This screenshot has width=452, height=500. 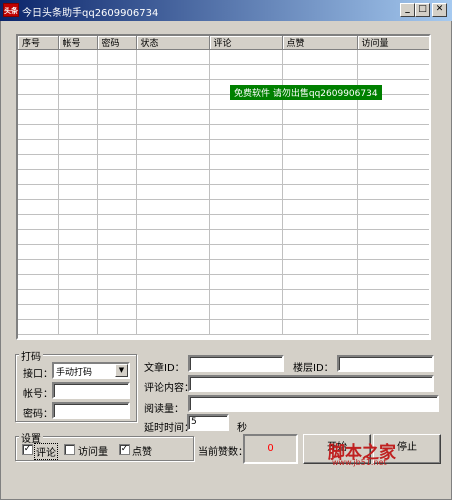 I want to click on column-header-visits: 访问量, so click(x=393, y=43).